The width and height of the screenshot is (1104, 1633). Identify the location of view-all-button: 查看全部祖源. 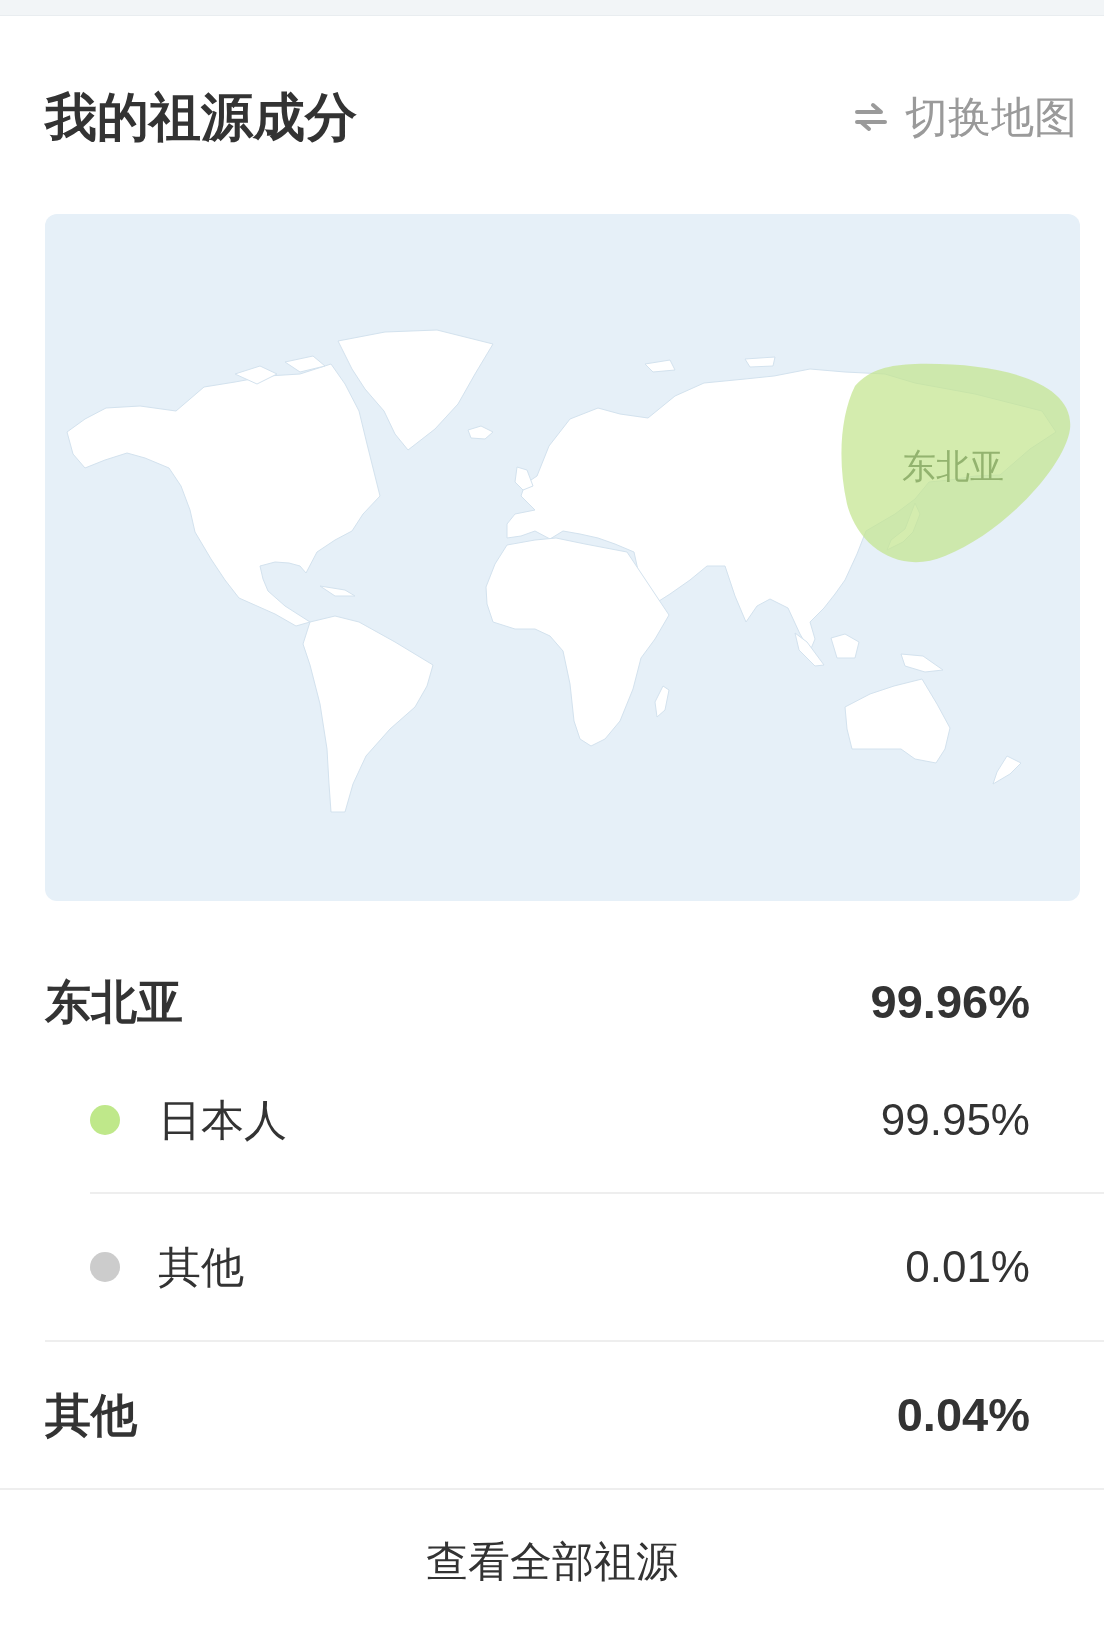
(552, 1562).